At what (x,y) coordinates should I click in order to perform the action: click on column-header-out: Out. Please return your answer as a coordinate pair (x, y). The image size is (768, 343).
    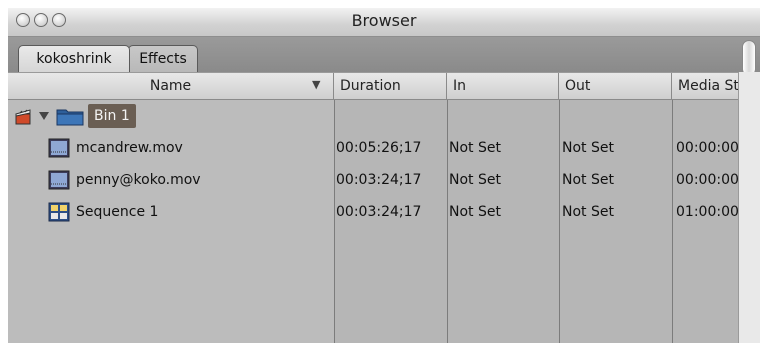
    Looking at the image, I should click on (615, 86).